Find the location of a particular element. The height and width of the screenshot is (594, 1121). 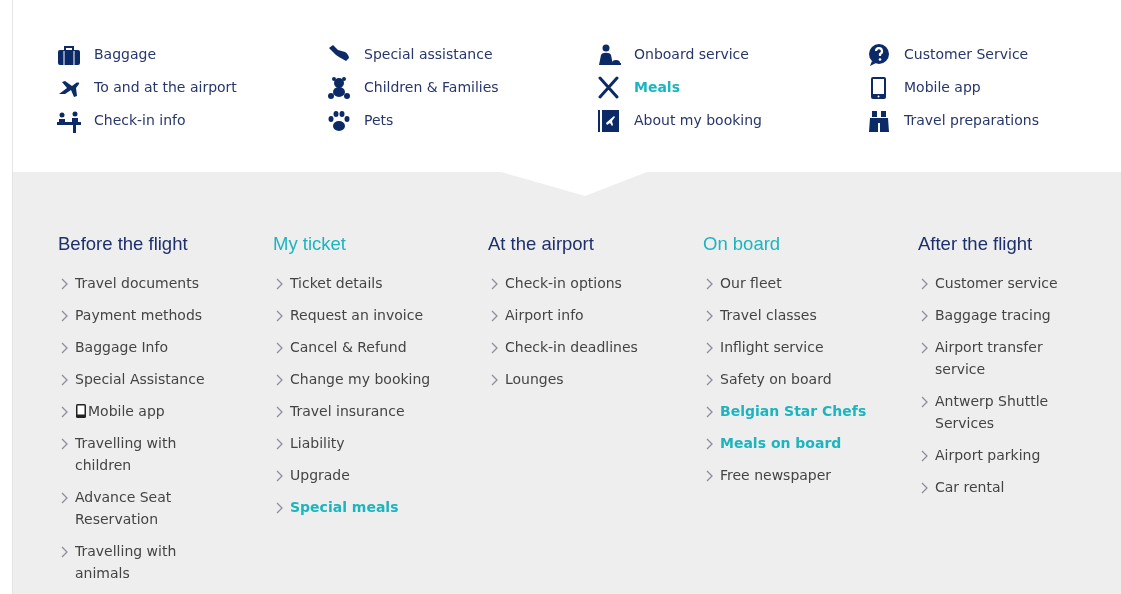

topic-link: Customer Service is located at coordinates (947, 54).